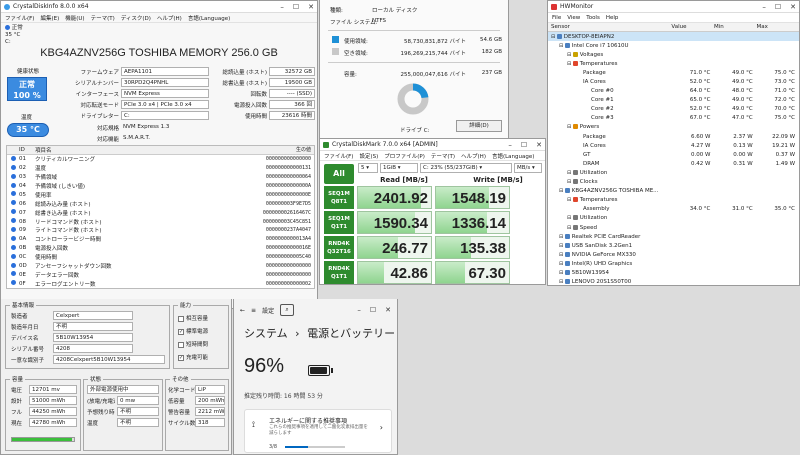  Describe the element at coordinates (593, 18) in the screenshot. I see `hwm-menu-tools: Tools` at that location.